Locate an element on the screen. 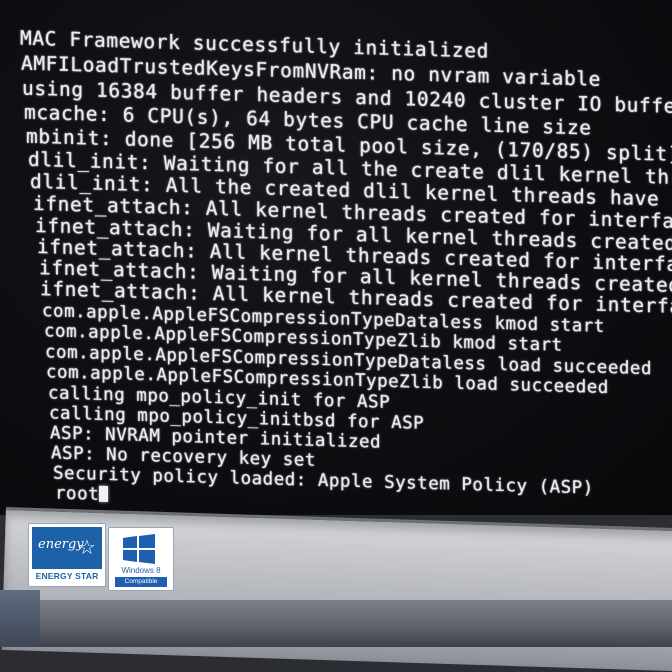  console-prompt-text: root is located at coordinates (77, 494).